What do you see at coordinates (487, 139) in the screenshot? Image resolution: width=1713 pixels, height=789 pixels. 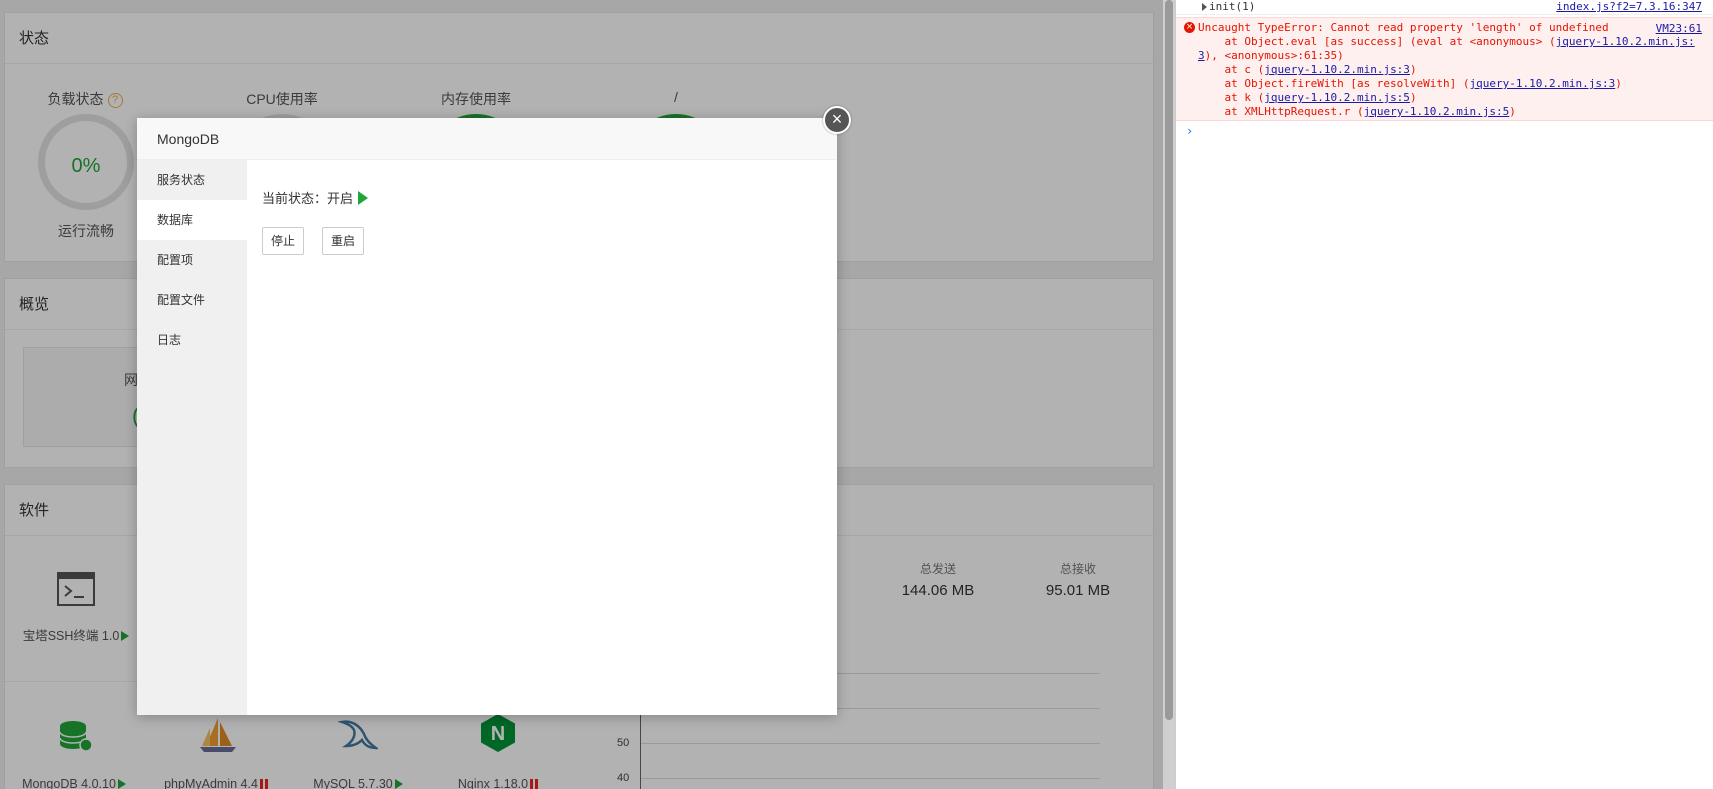 I see `dialog-header: MongoDB` at bounding box center [487, 139].